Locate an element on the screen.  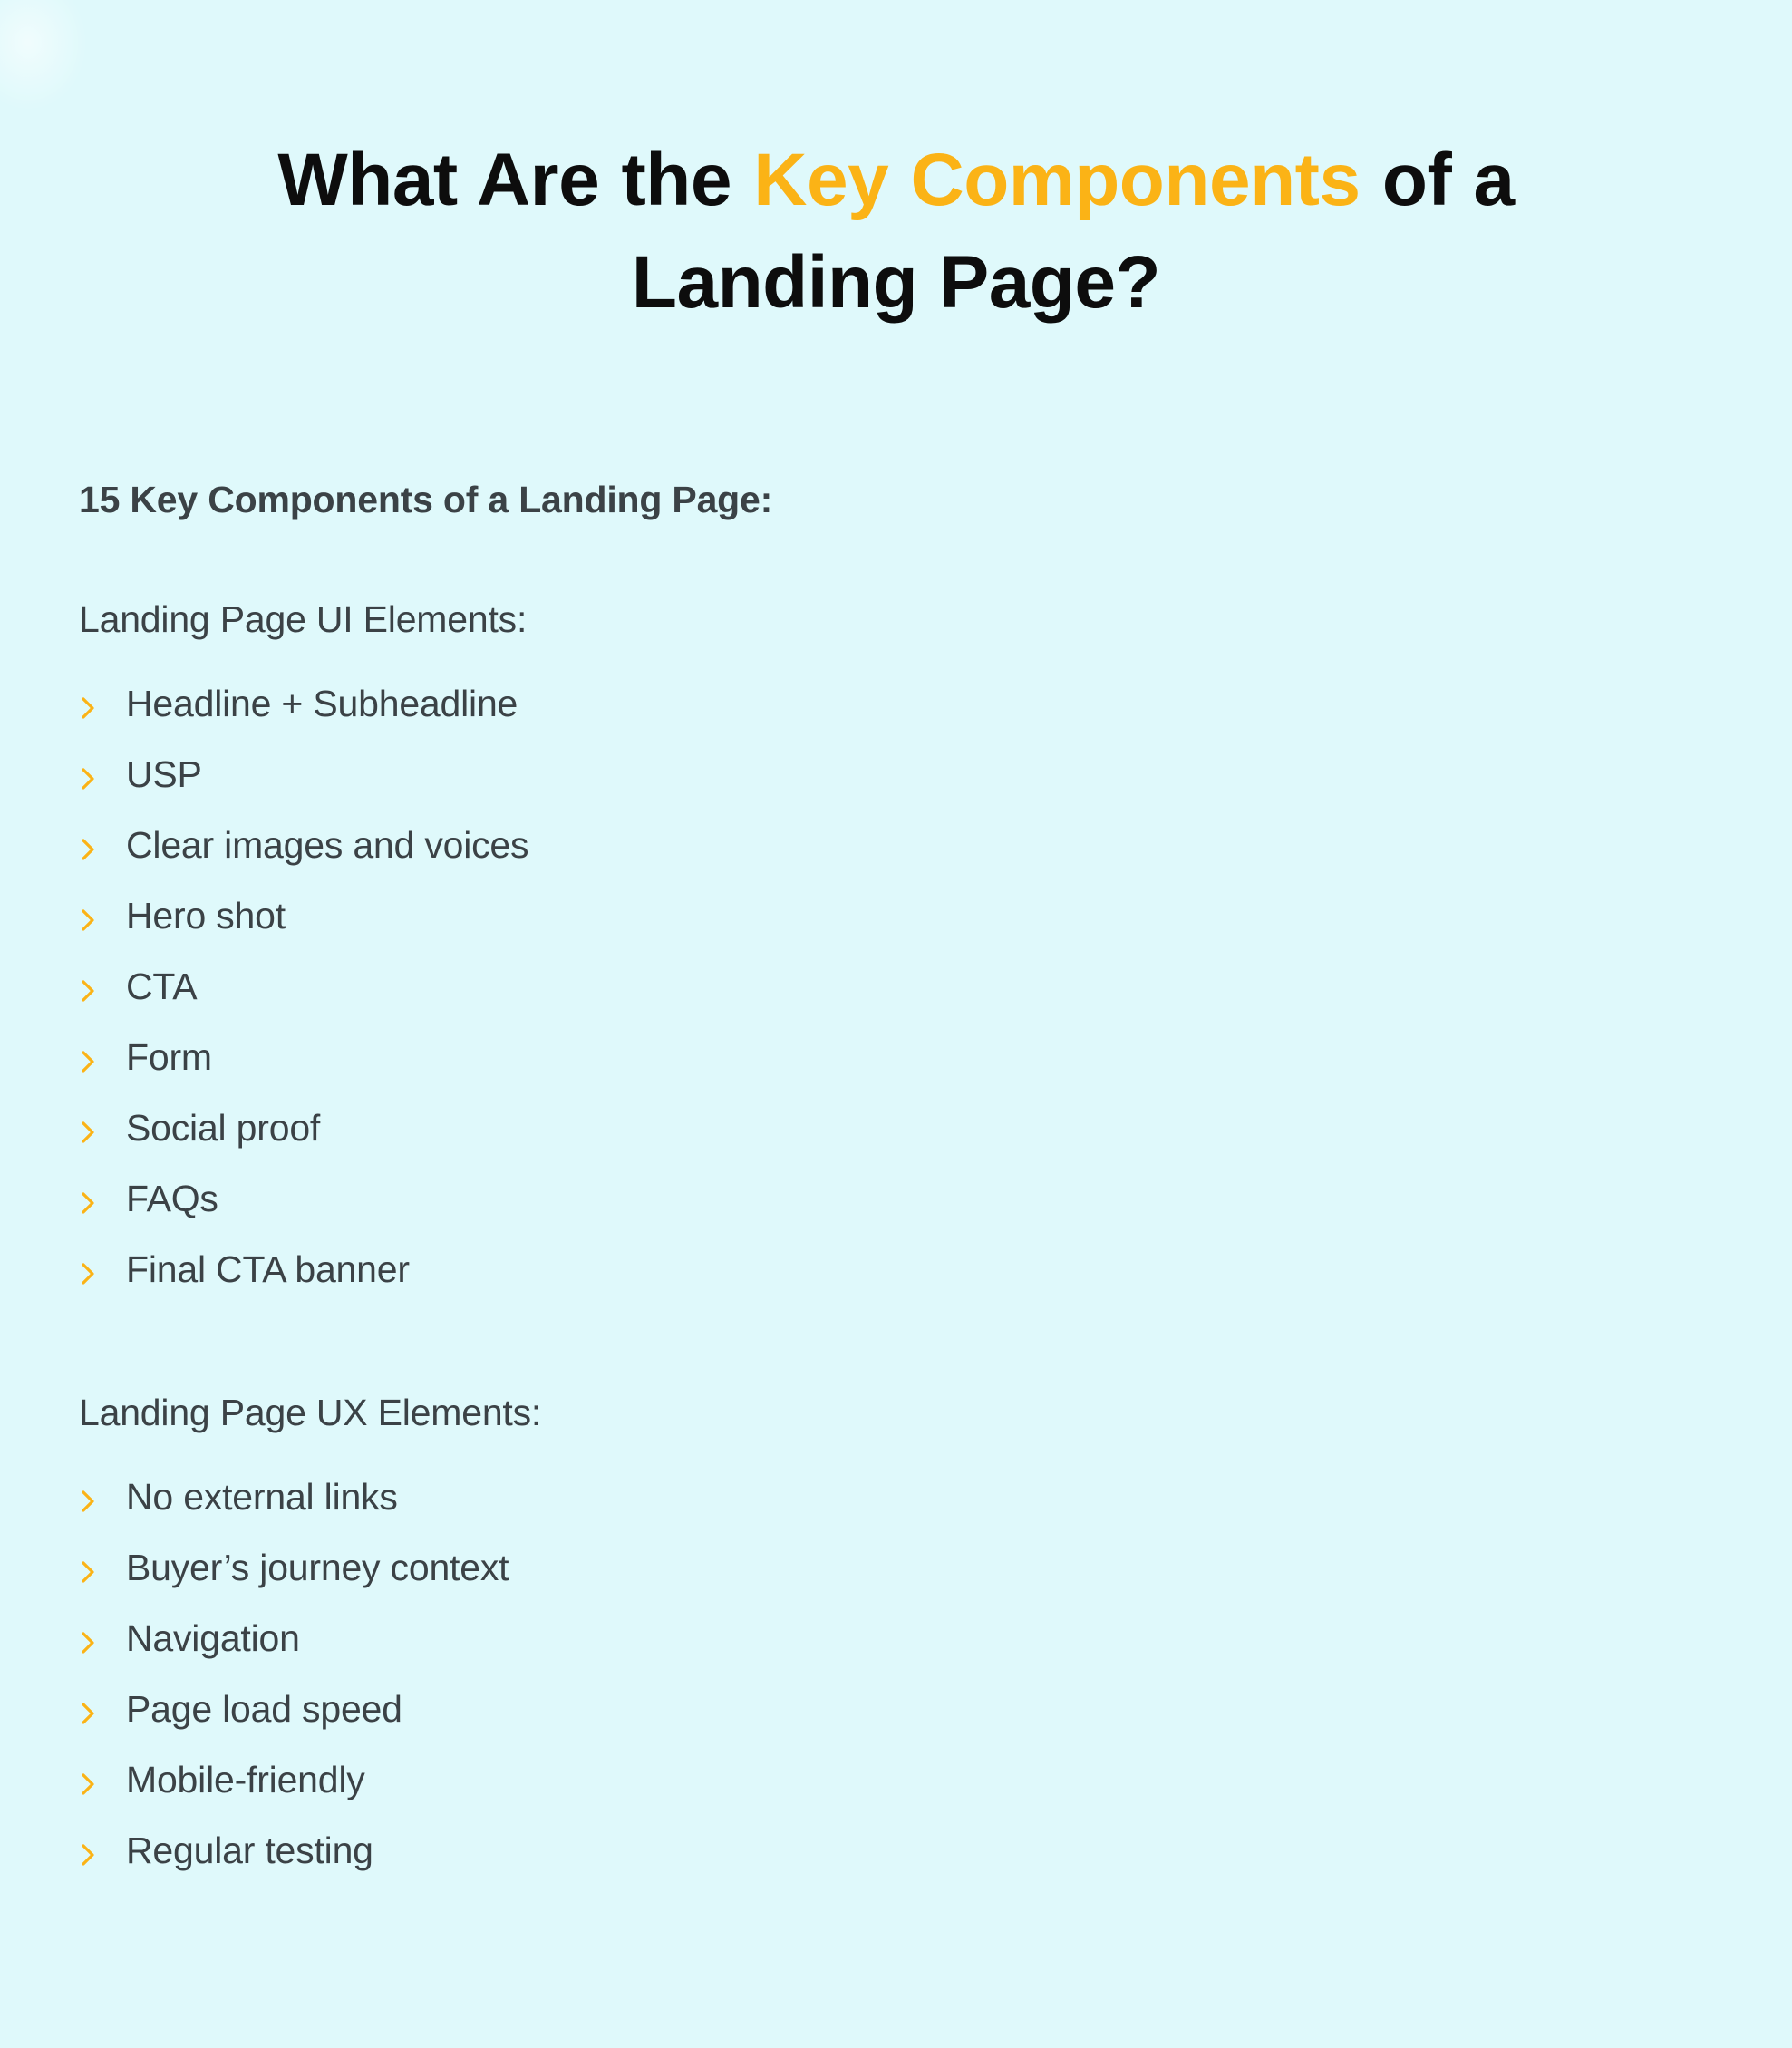
list-item-label: Buyer’s journey context is located at coordinates (318, 1567).